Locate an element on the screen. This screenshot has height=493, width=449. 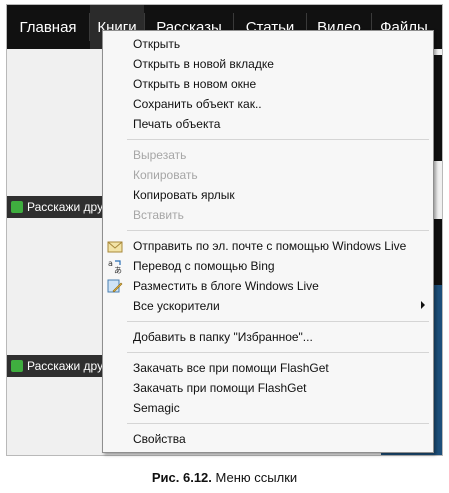
menu-item-save-target: Сохранить объект как.. is located at coordinates (268, 104).